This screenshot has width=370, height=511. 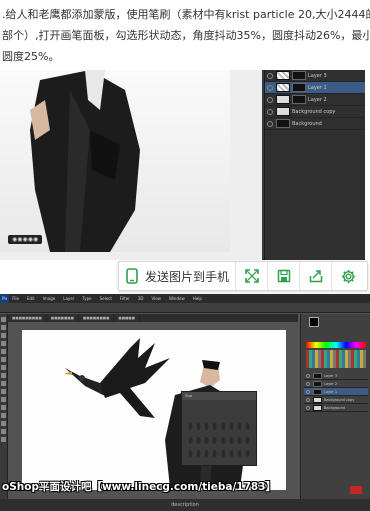 I want to click on menu-view: View, so click(x=156, y=298).